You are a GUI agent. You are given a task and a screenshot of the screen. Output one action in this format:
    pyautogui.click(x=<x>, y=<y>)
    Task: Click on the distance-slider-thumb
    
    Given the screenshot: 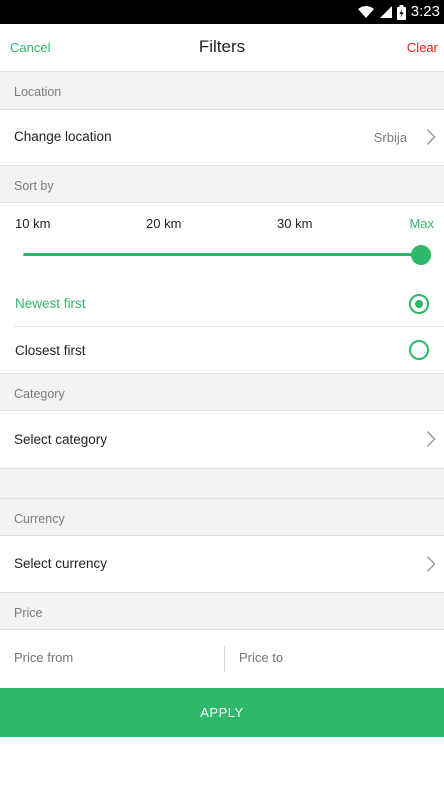 What is the action you would take?
    pyautogui.click(x=421, y=255)
    